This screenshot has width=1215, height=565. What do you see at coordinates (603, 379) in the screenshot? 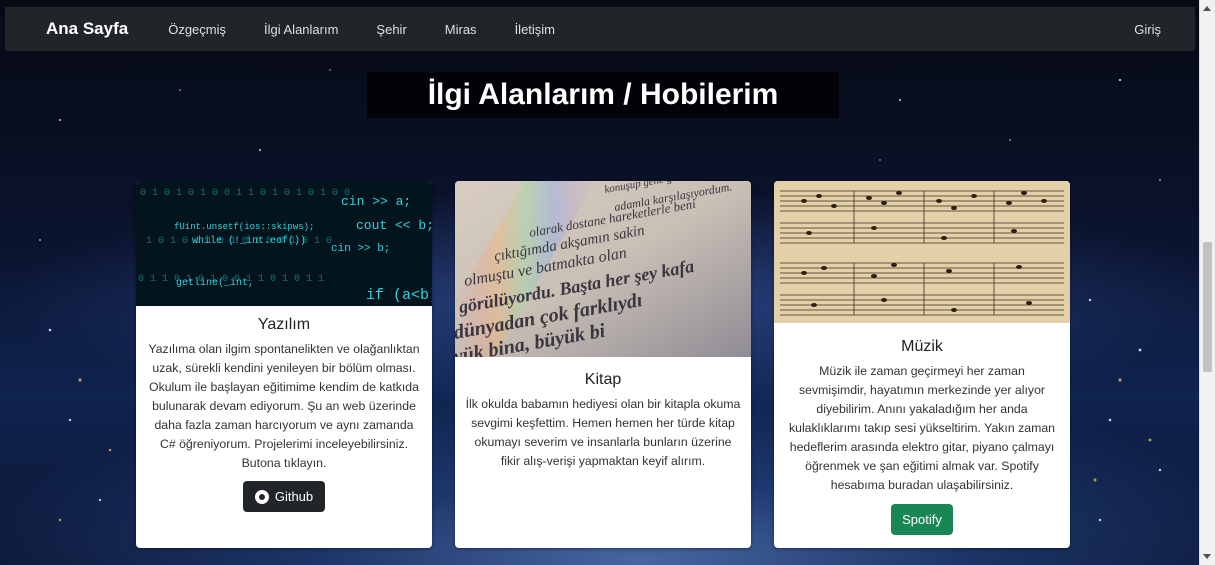
I see `card-title-book: Kitap` at bounding box center [603, 379].